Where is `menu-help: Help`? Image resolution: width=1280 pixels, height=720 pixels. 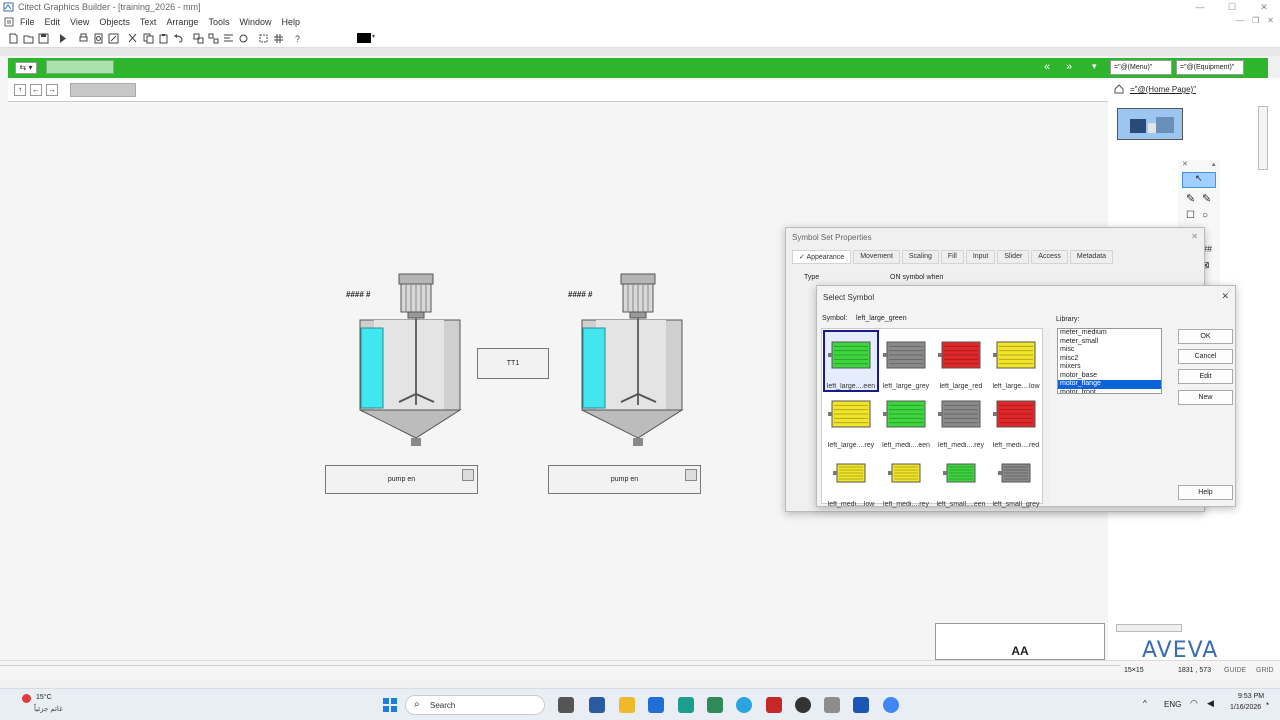
menu-help: Help is located at coordinates (290, 22).